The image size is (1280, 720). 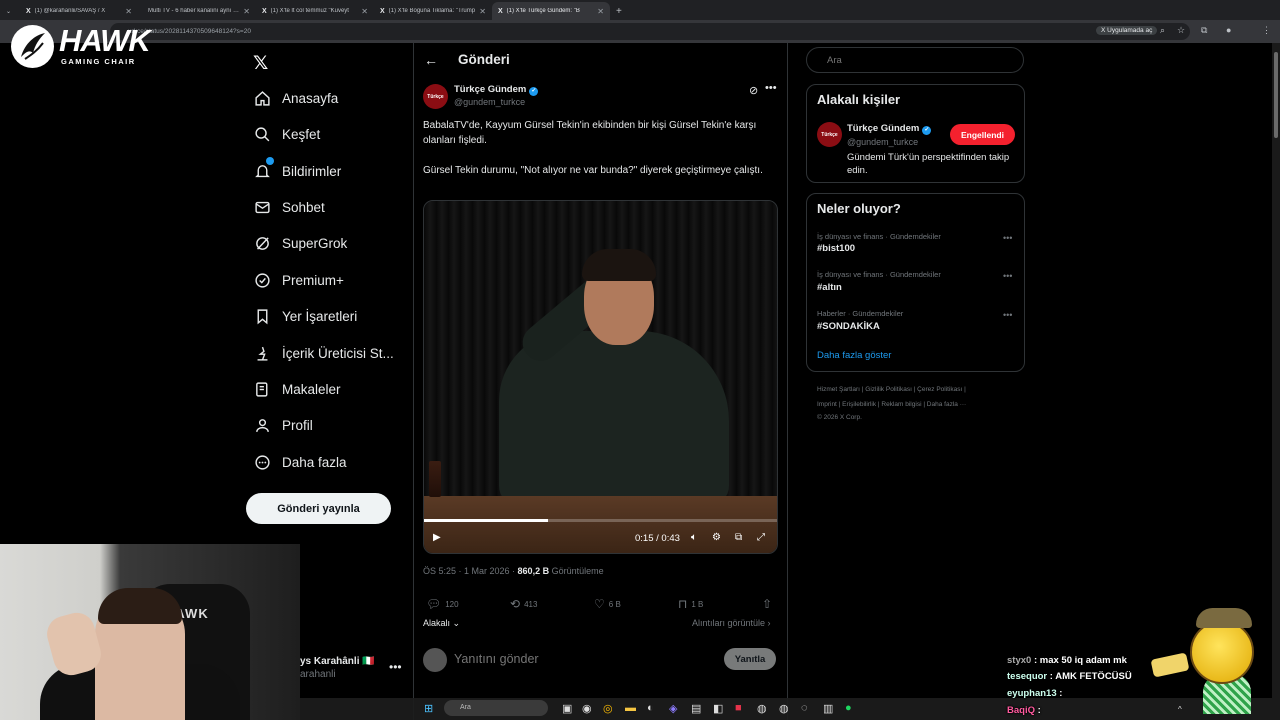 I want to click on reply-sort-dropdown: Alakalı ⌄, so click(x=441, y=623).